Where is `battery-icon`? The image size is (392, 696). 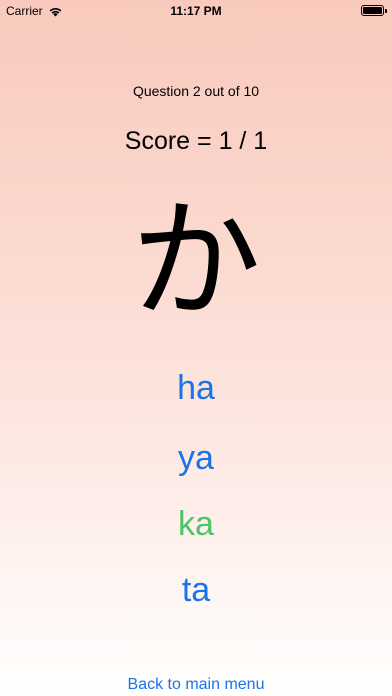
battery-icon is located at coordinates (374, 10).